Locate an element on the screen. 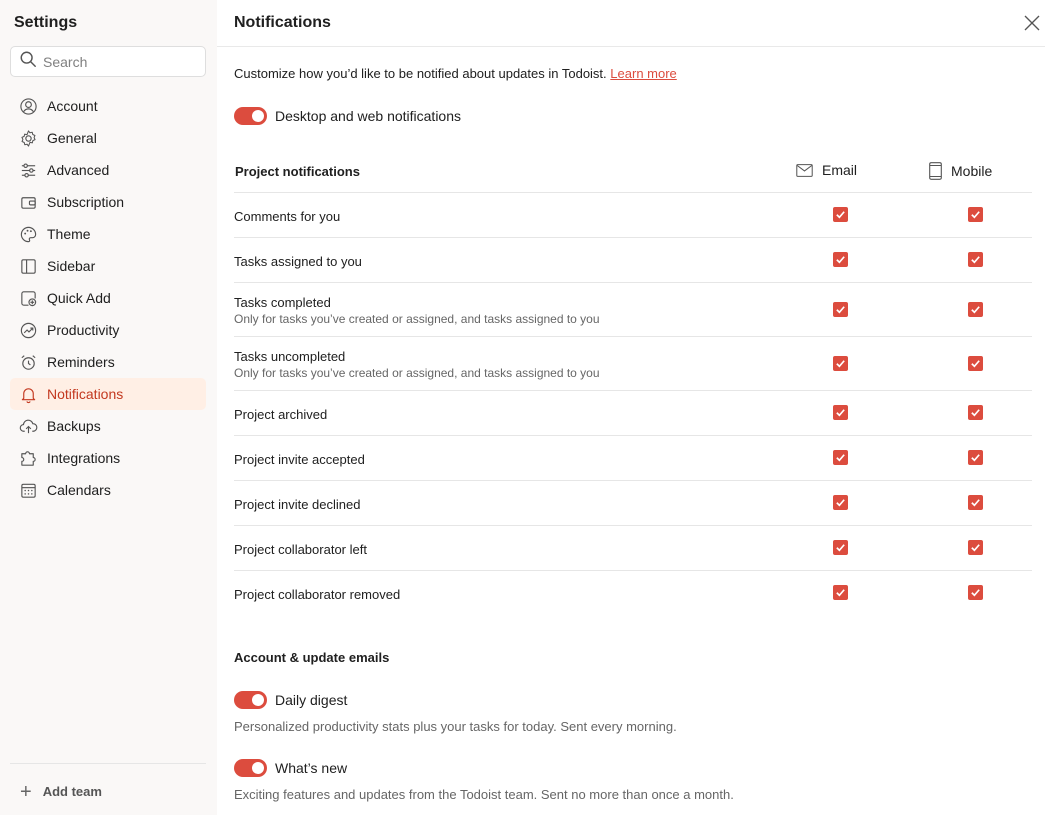  whats-new-toggle is located at coordinates (250, 768).